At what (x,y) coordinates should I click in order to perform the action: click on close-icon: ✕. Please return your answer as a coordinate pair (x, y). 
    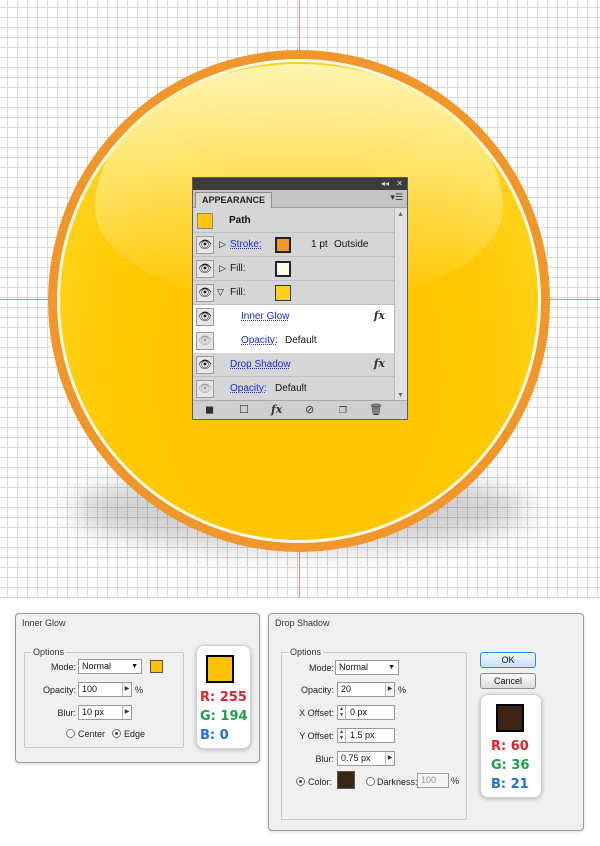
    Looking at the image, I should click on (399, 184).